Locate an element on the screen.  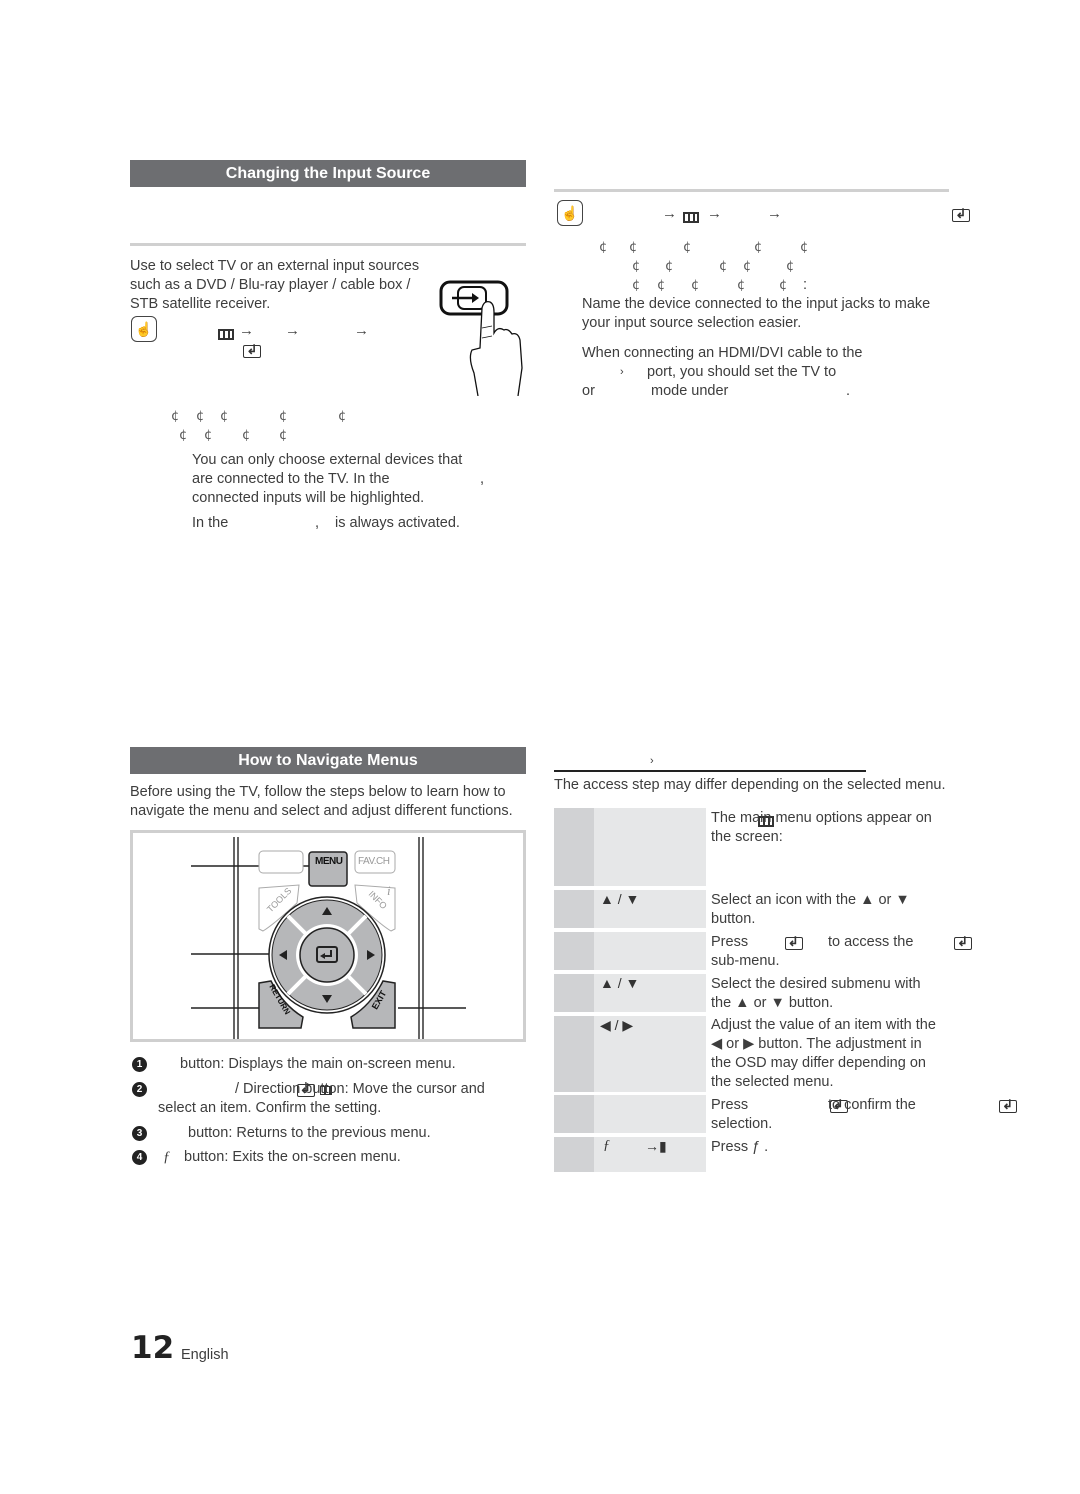
heading-chevron: › is located at coordinates (652, 761).